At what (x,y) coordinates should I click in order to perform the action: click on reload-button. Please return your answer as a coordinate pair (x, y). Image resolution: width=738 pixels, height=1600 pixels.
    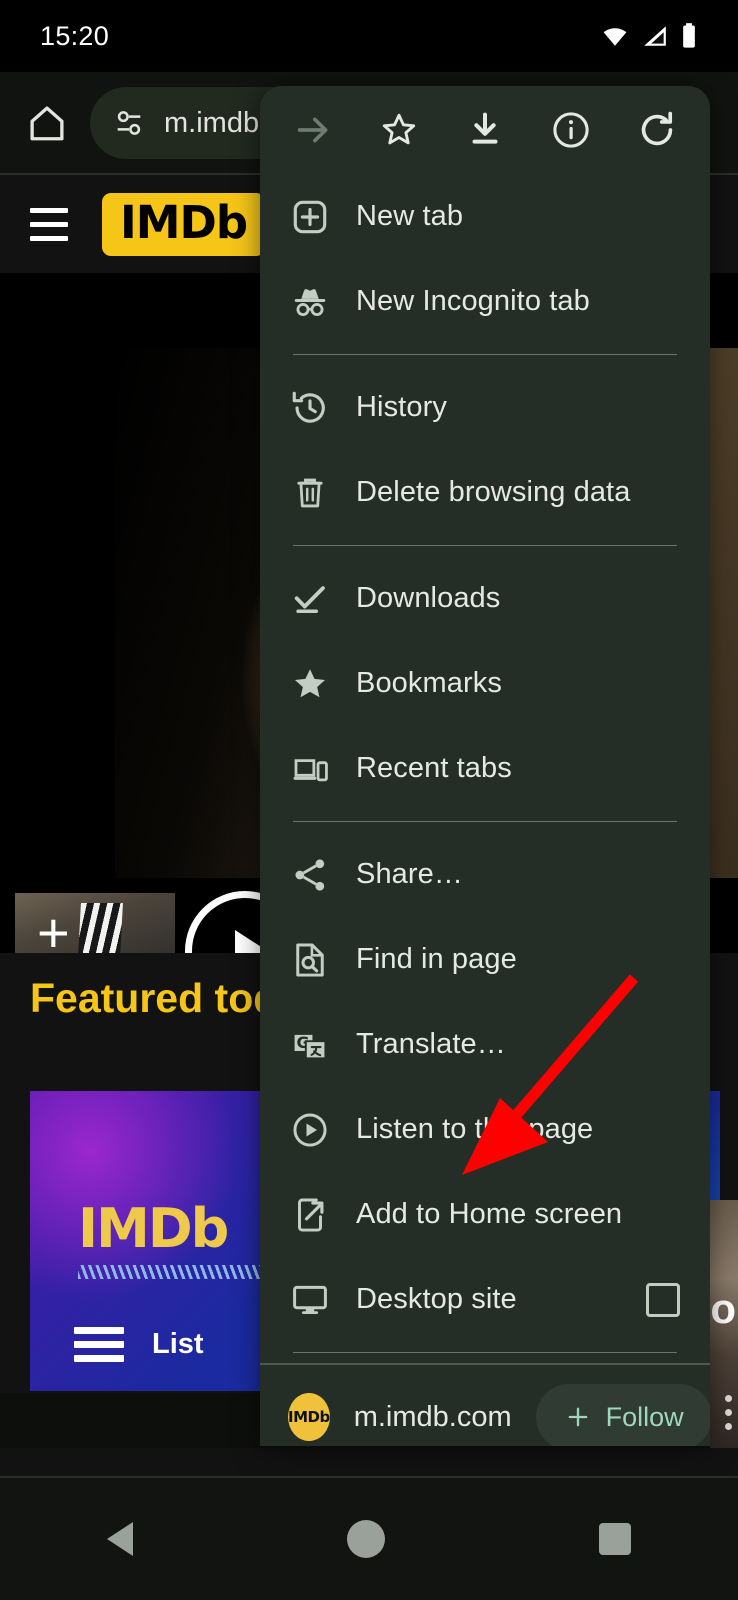
    Looking at the image, I should click on (657, 130).